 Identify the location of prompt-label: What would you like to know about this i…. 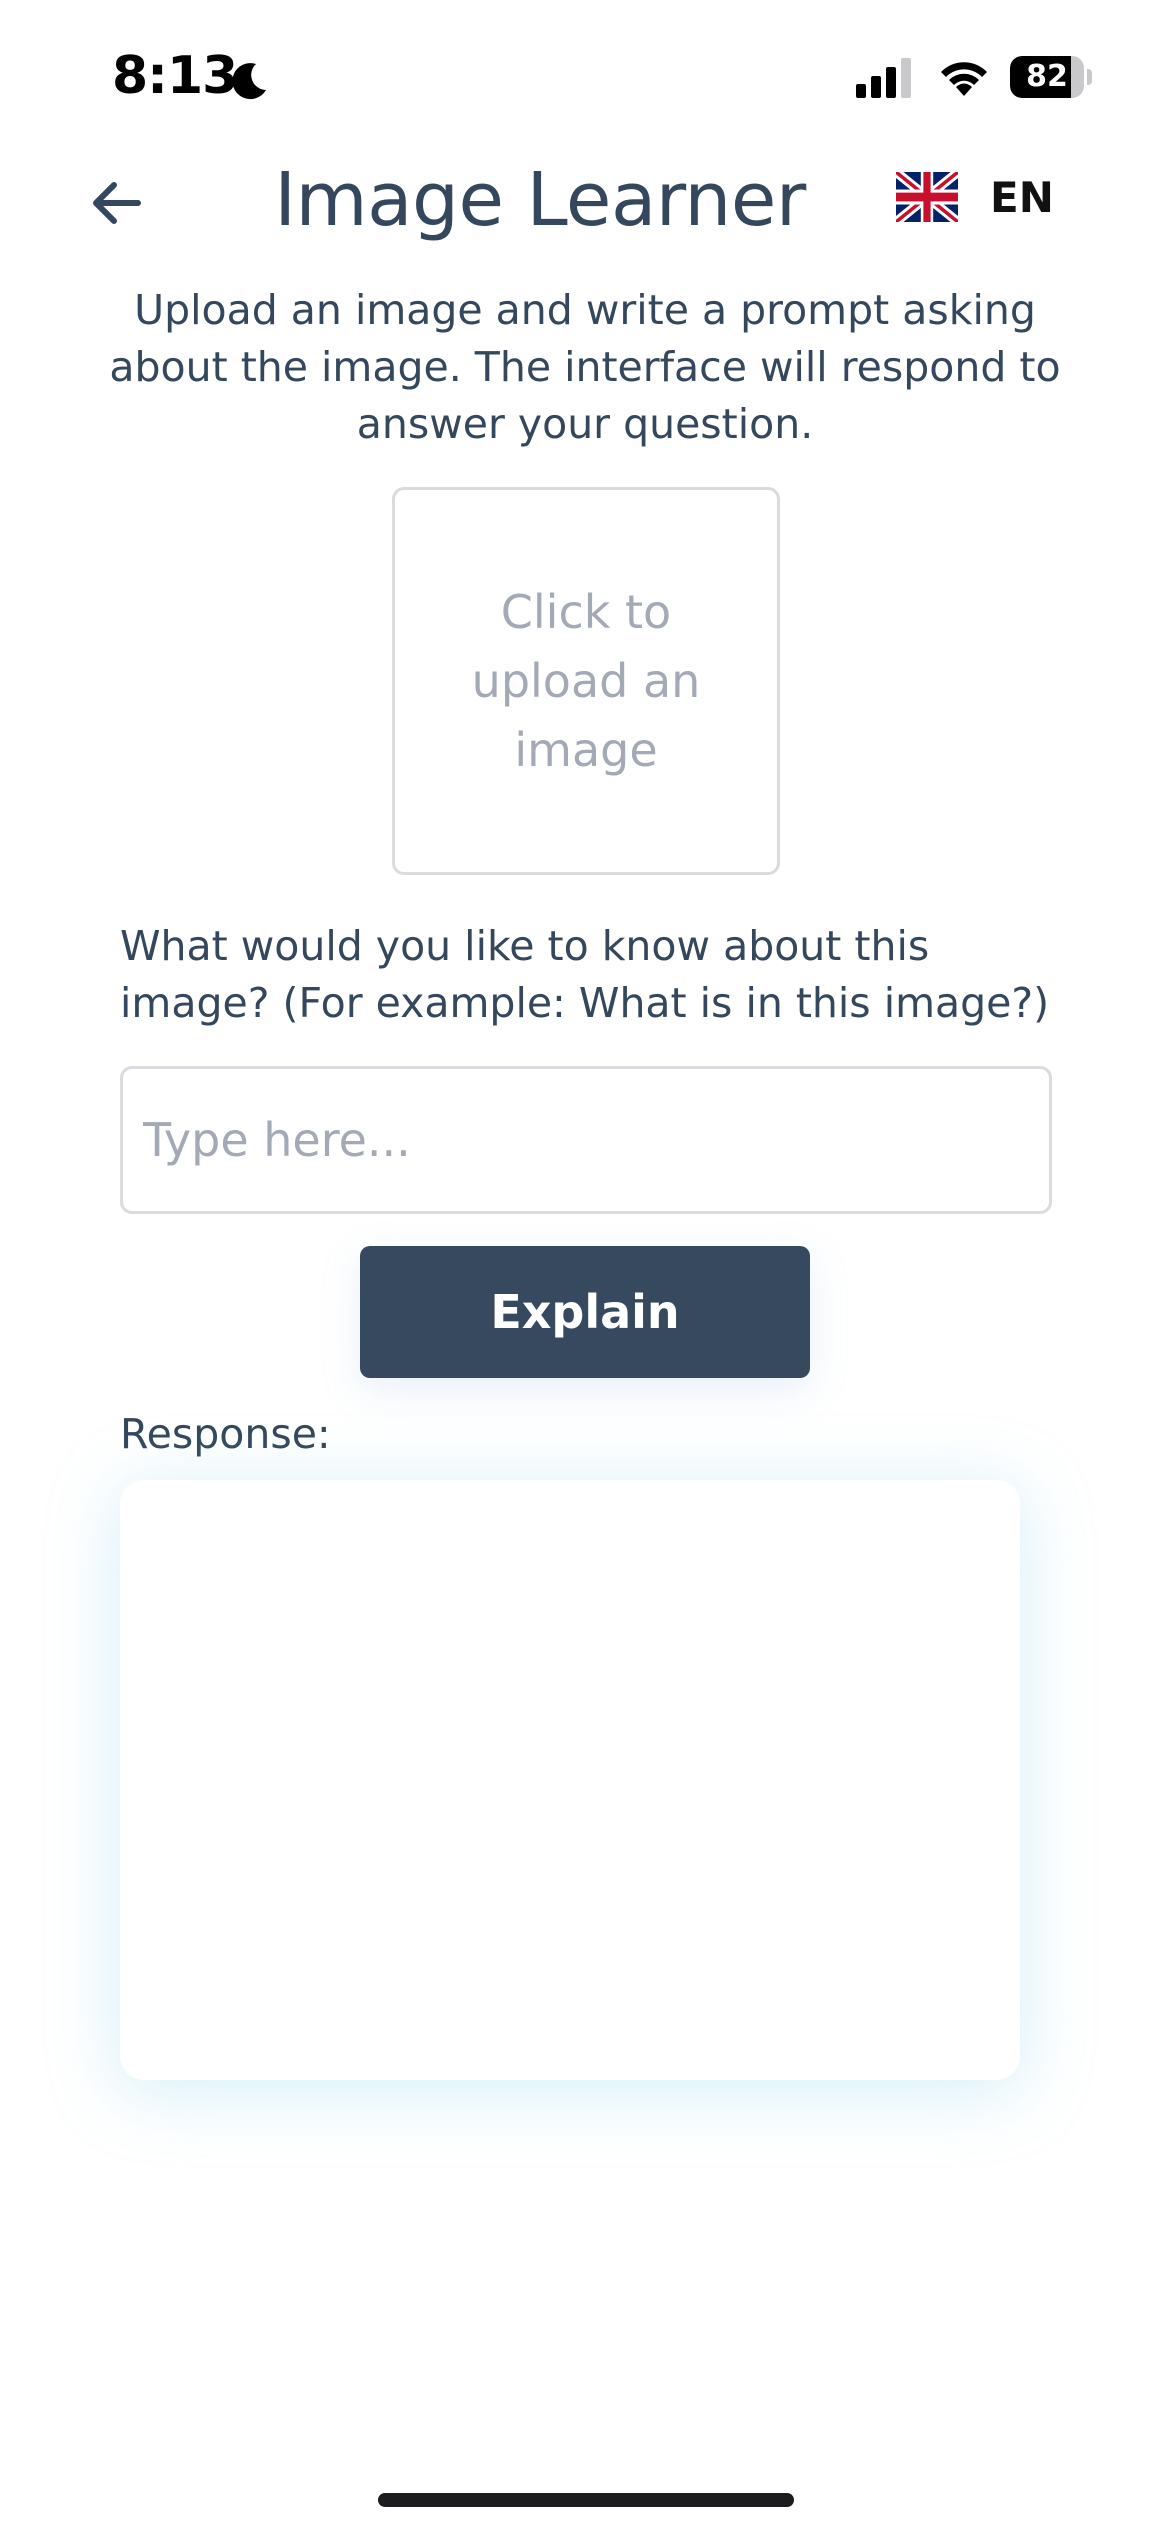
(585, 974).